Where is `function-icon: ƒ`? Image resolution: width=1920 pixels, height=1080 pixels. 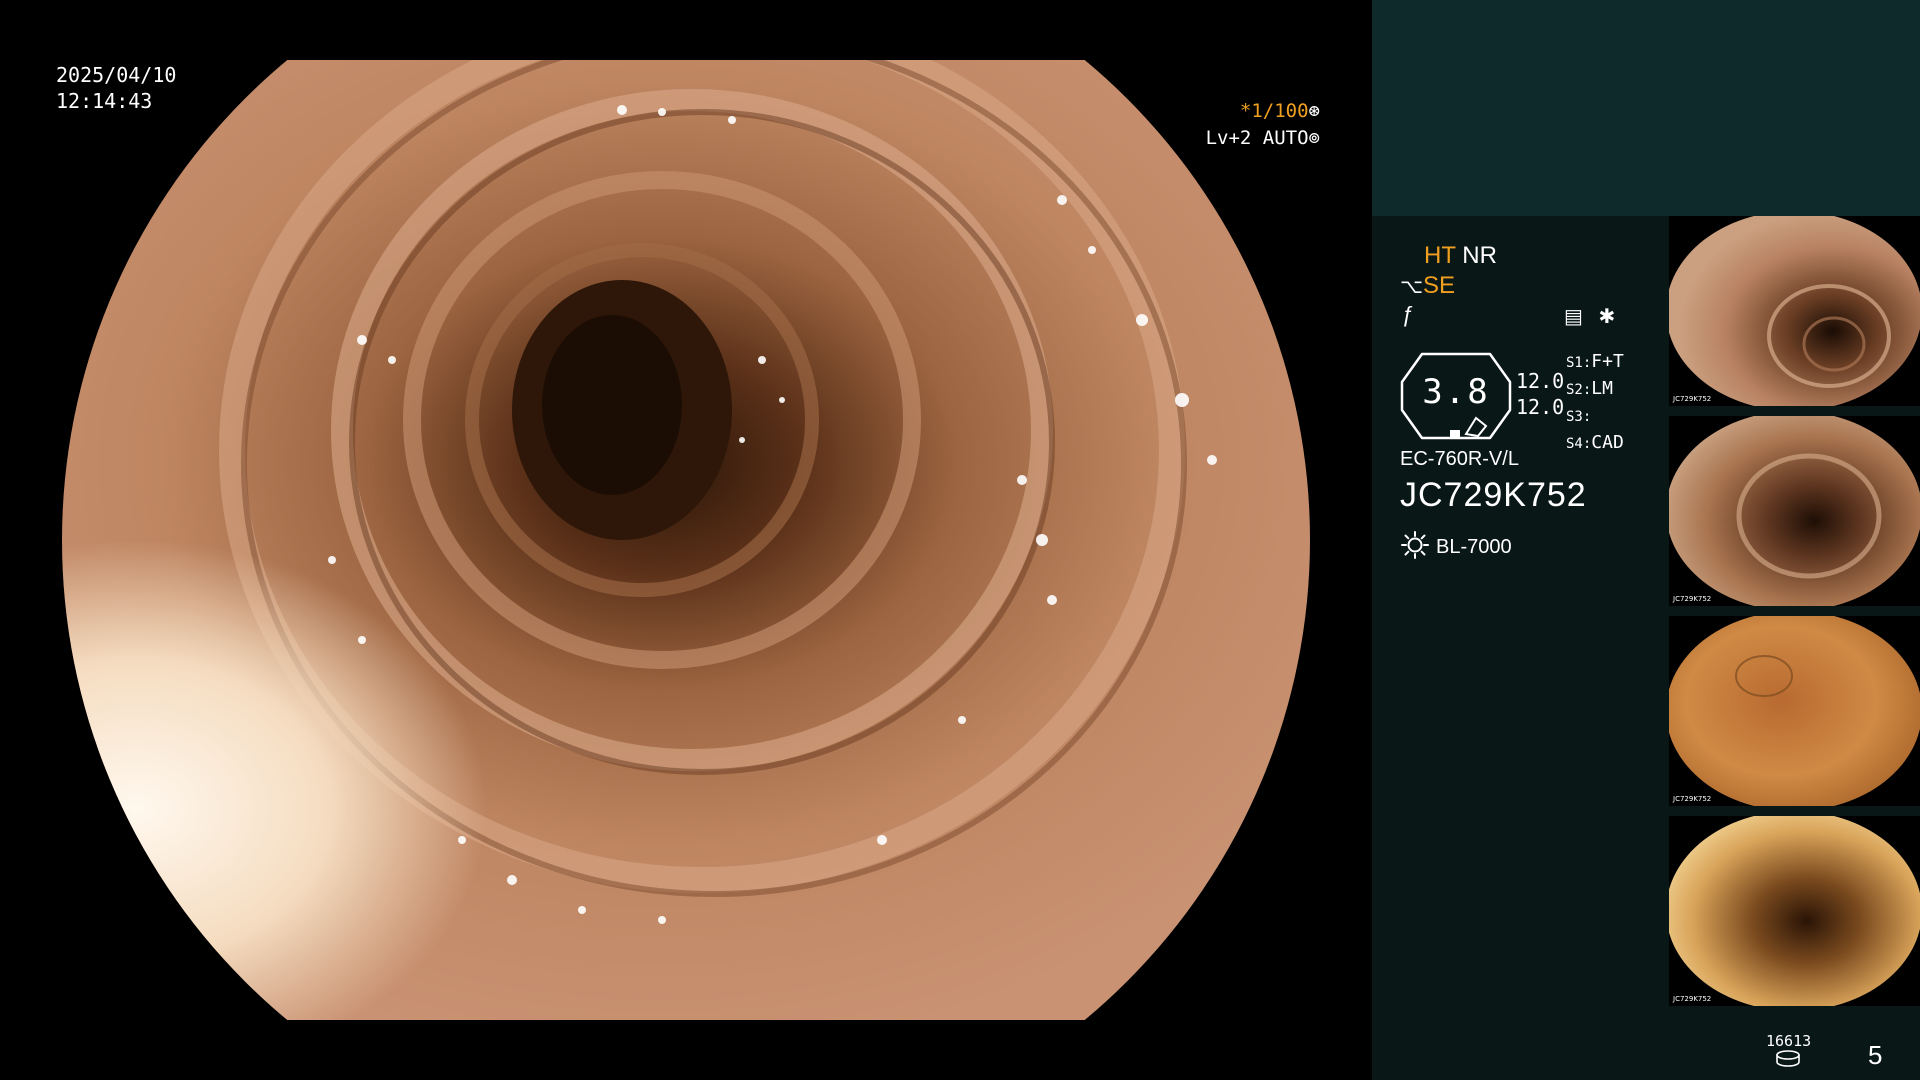 function-icon: ƒ is located at coordinates (1408, 314).